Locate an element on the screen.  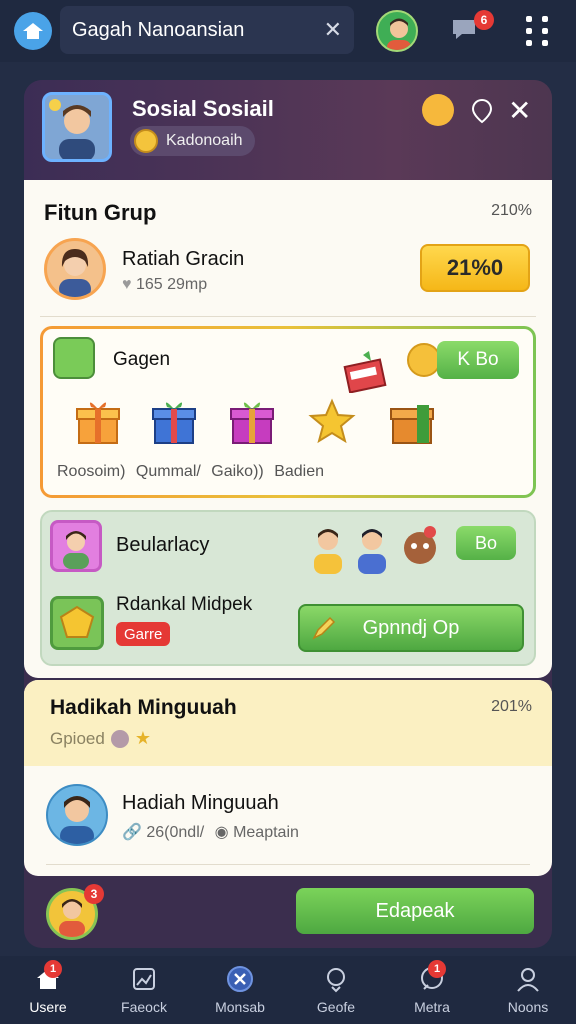
section-percent: 210% is located at coordinates (511, 210).